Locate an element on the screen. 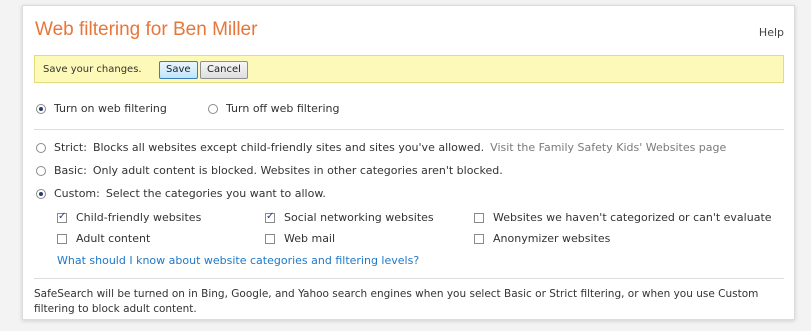 This screenshot has width=811, height=331. turn-off-filtering-radio is located at coordinates (213, 108).